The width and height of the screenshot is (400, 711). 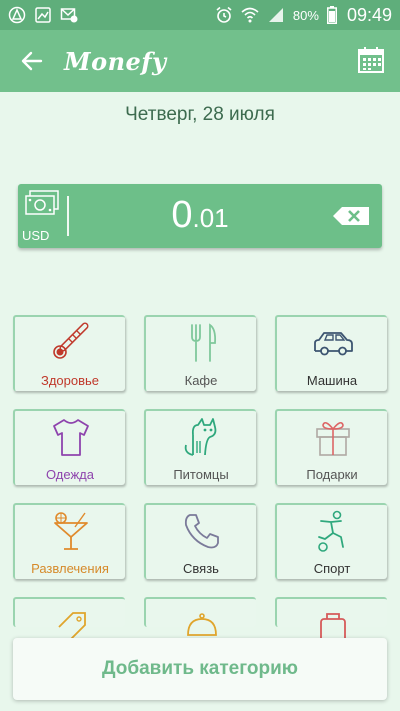 I want to click on category-clothes: Одежда, so click(x=69, y=447).